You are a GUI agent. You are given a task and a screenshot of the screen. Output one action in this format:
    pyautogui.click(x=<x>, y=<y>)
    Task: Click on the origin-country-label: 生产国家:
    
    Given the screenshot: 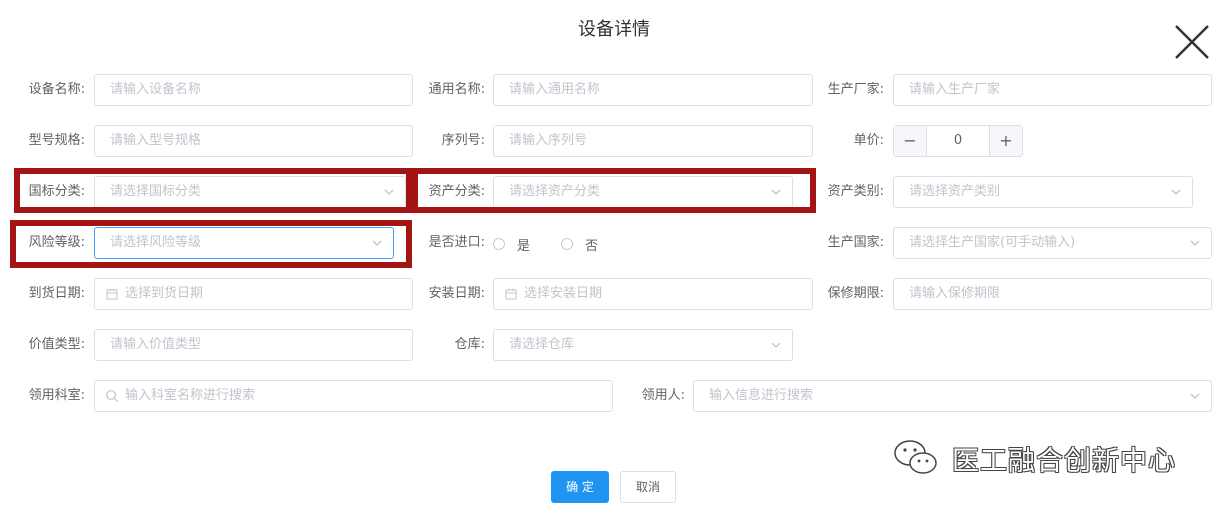 What is the action you would take?
    pyautogui.click(x=855, y=242)
    